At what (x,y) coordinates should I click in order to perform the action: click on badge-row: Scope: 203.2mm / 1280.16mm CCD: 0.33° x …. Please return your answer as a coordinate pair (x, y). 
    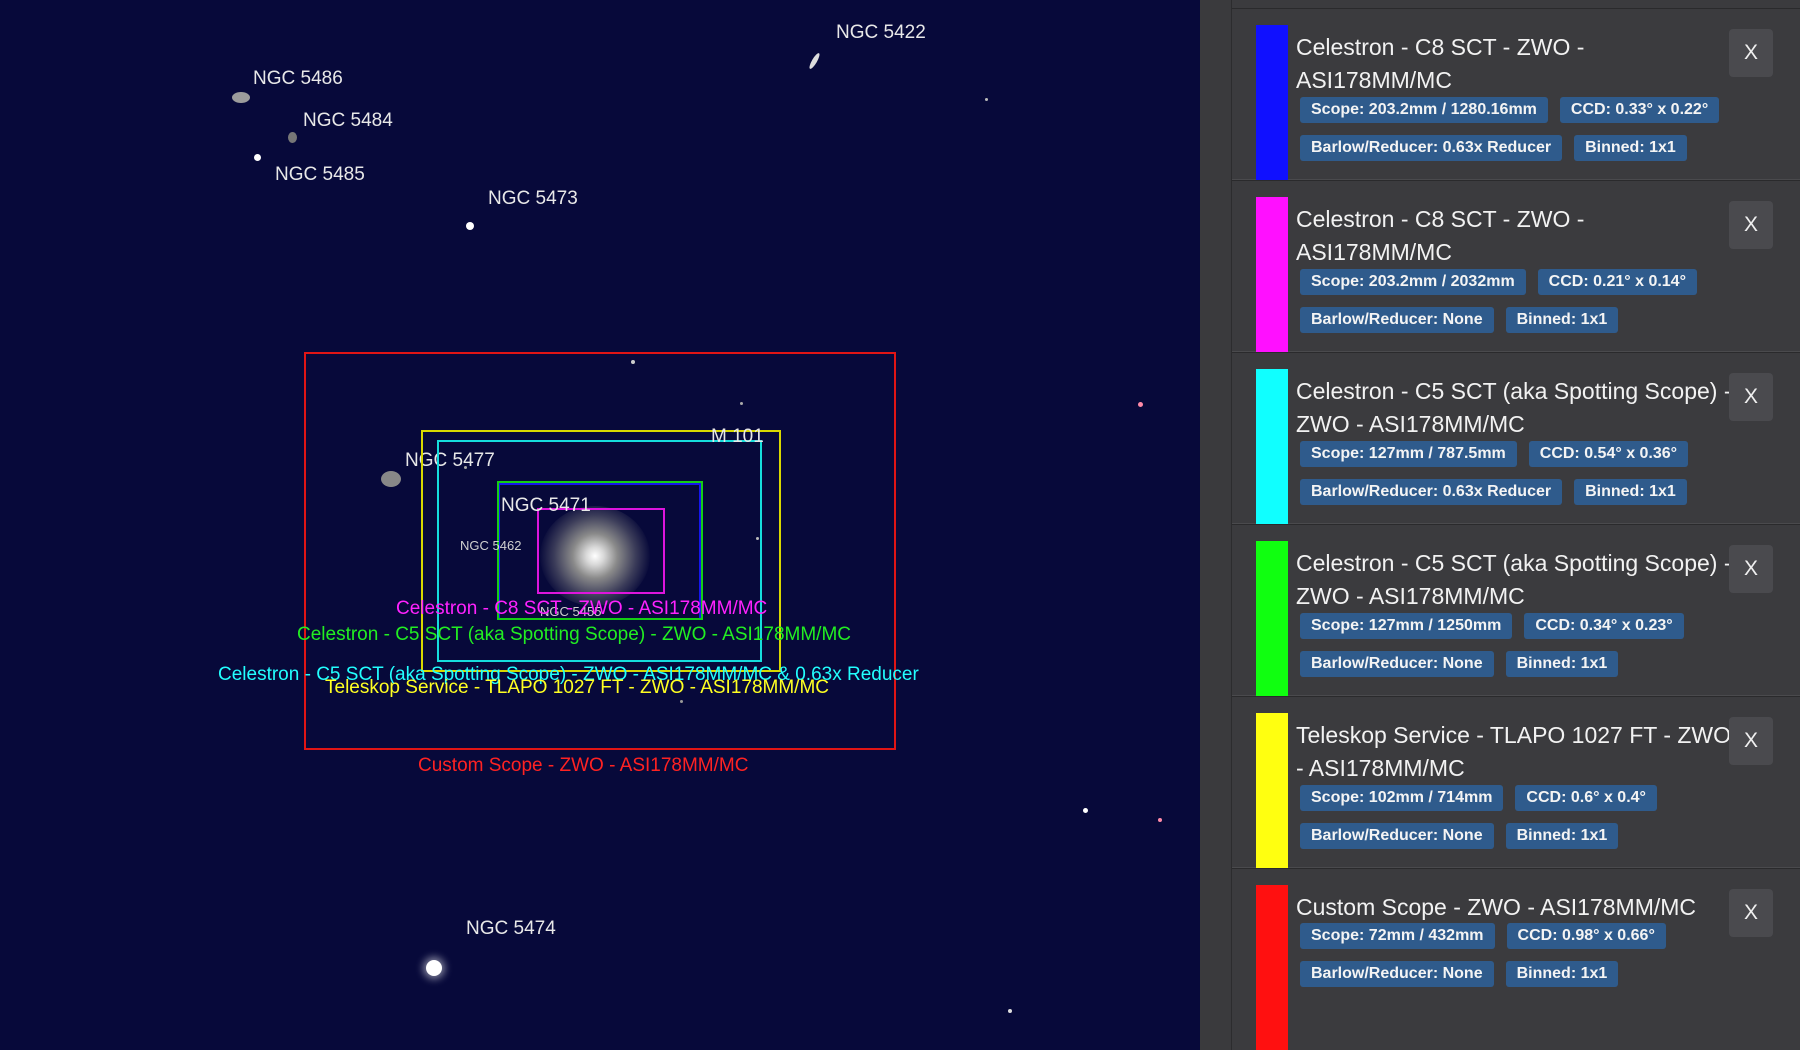
    Looking at the image, I should click on (1510, 110).